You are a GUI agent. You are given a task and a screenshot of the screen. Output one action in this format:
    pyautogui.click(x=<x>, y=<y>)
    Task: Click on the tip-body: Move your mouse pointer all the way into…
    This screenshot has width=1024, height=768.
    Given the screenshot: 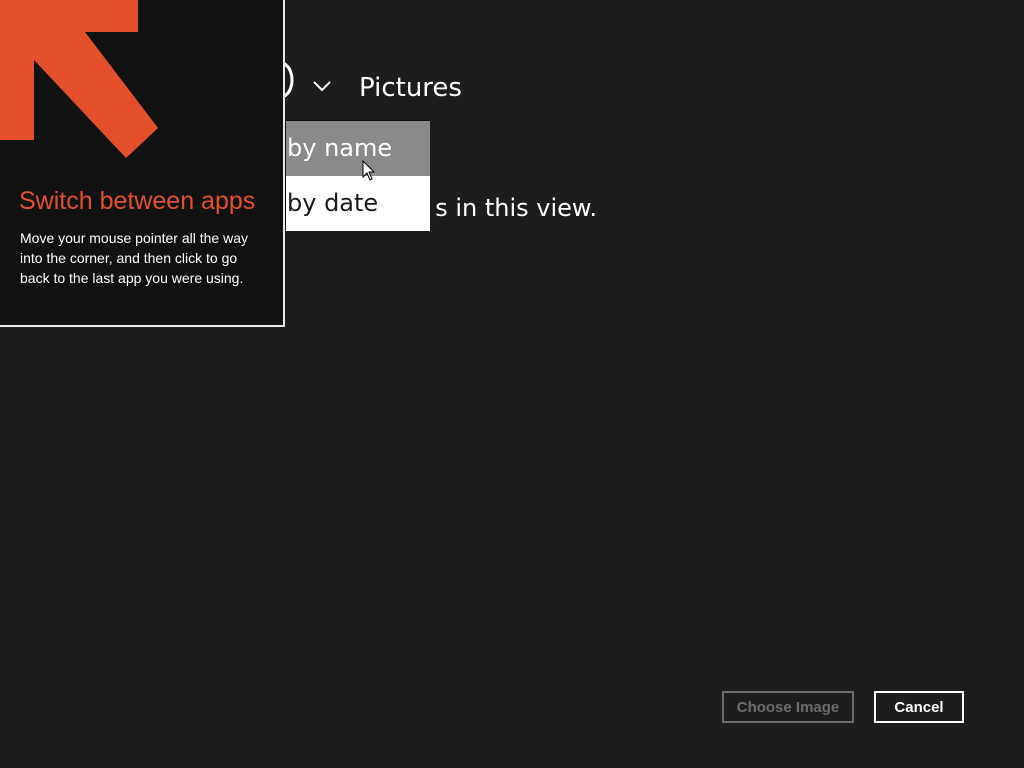 What is the action you would take?
    pyautogui.click(x=134, y=258)
    